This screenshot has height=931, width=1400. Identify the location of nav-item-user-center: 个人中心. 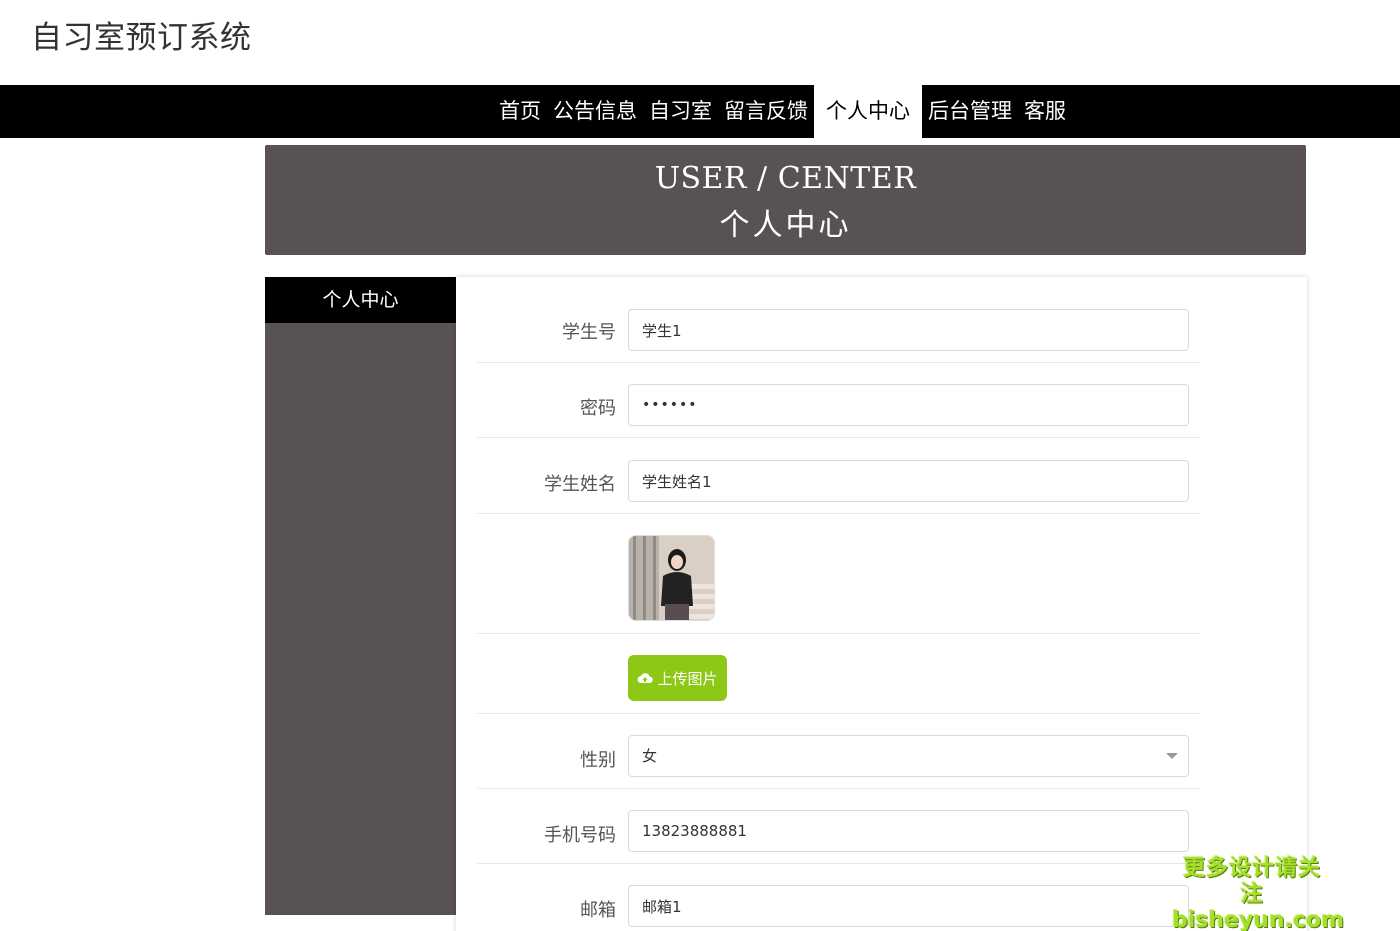
(868, 111).